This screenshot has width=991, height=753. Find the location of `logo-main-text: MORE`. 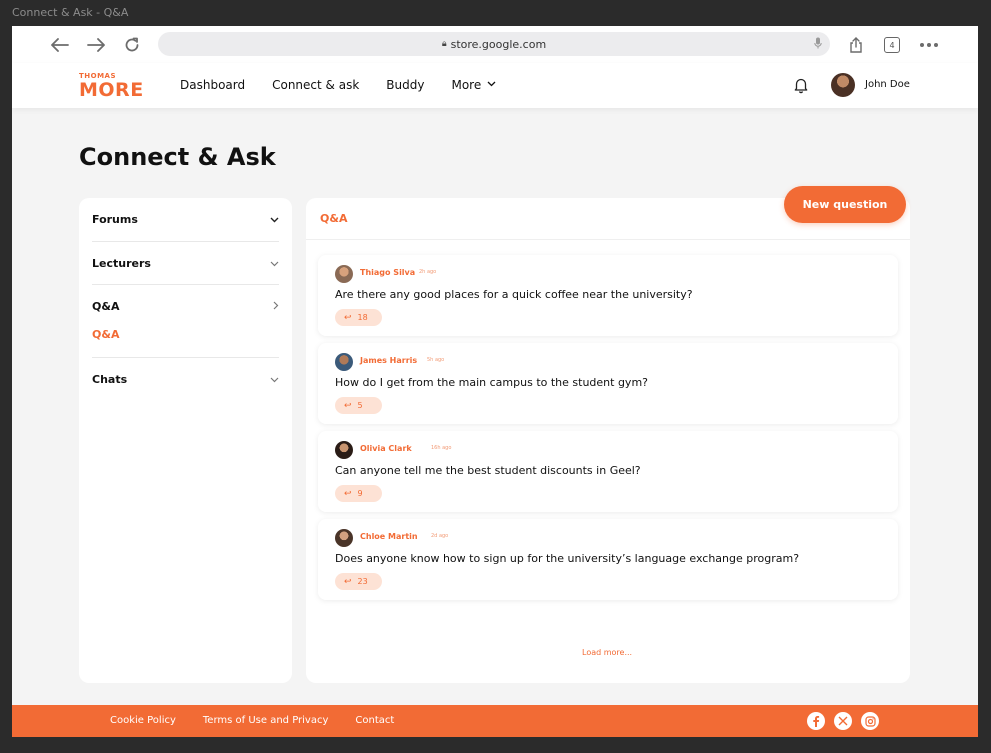

logo-main-text: MORE is located at coordinates (111, 90).